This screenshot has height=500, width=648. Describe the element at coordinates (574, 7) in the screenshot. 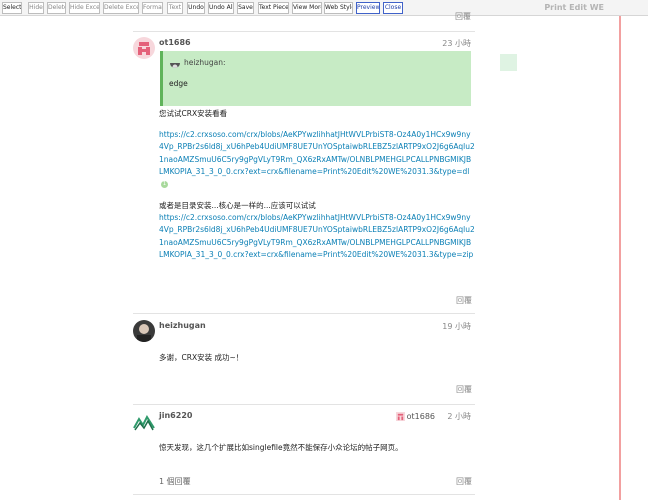

I see `toolbar-title: Print Edit WE` at that location.